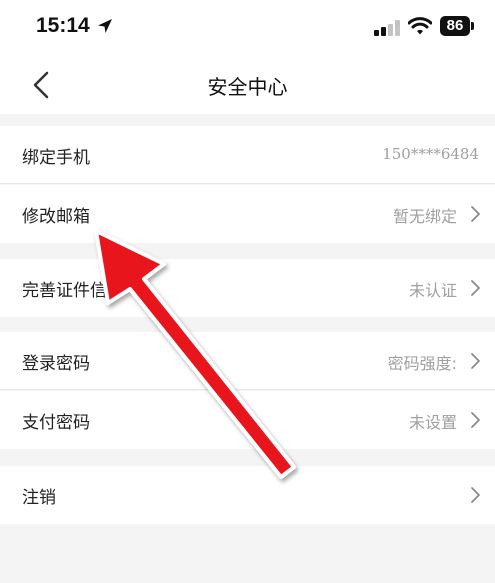 The width and height of the screenshot is (495, 583). I want to click on pay-password-label: 支付密码, so click(56, 423).